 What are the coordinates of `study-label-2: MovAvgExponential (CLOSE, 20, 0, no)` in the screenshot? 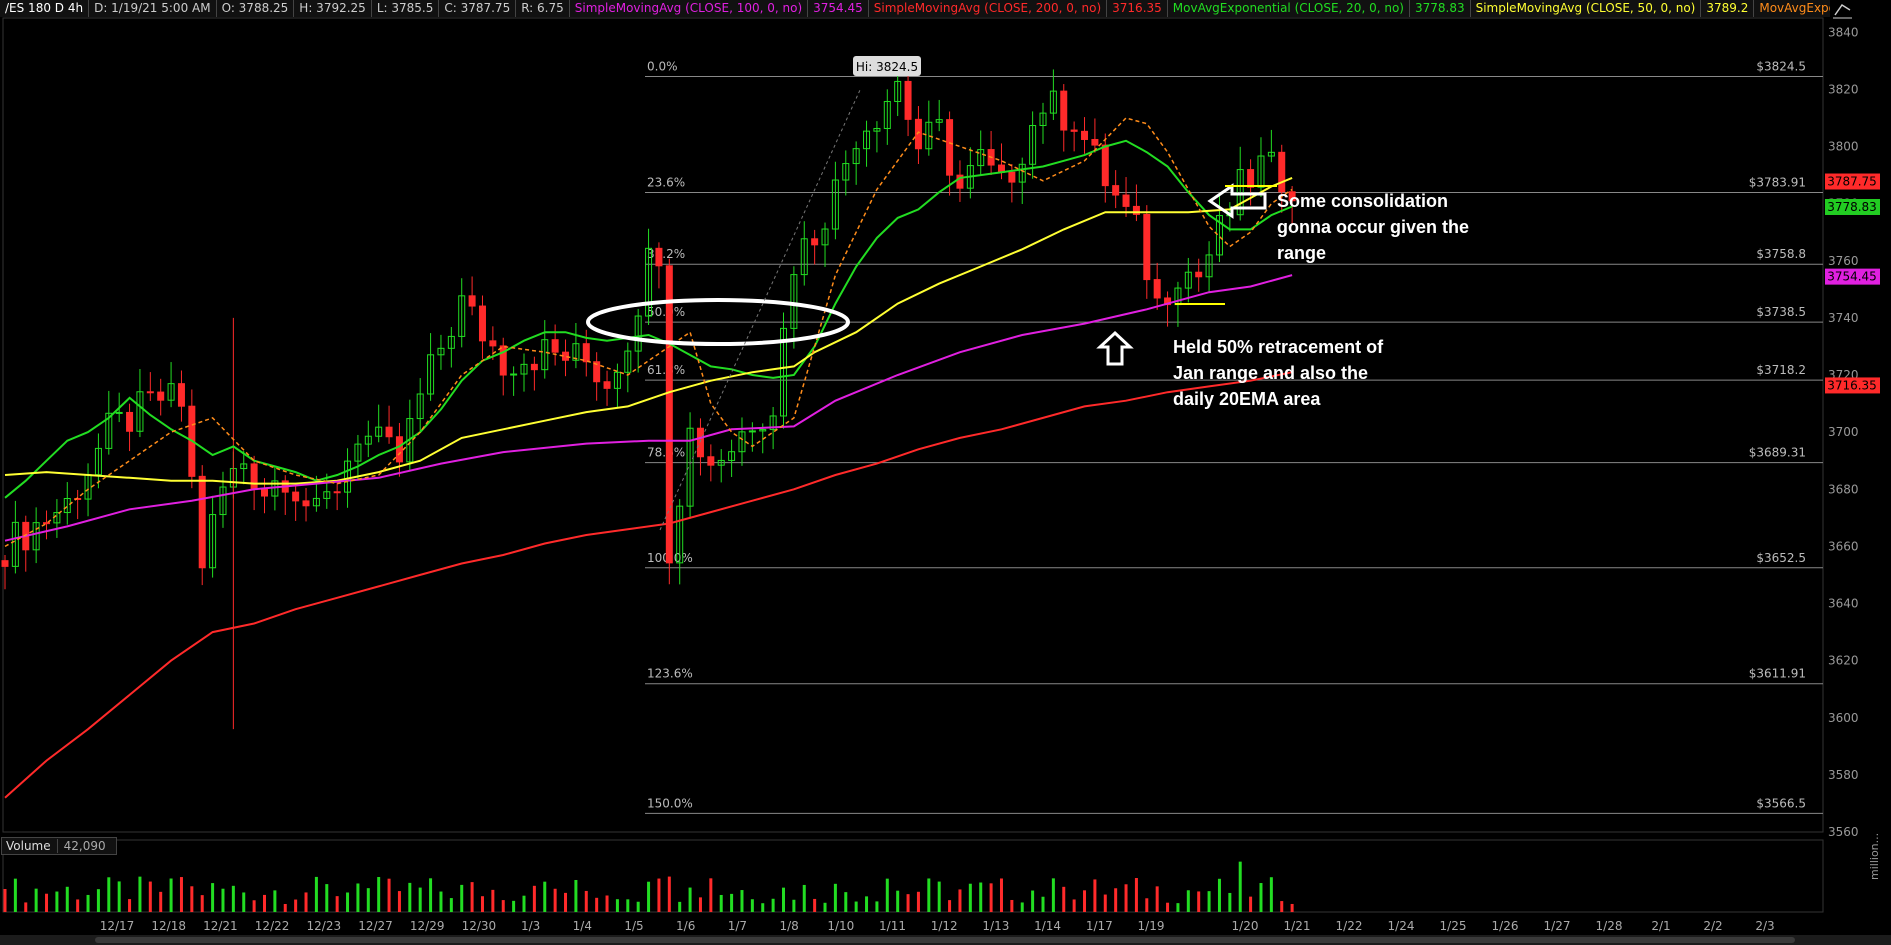 It's located at (1289, 8).